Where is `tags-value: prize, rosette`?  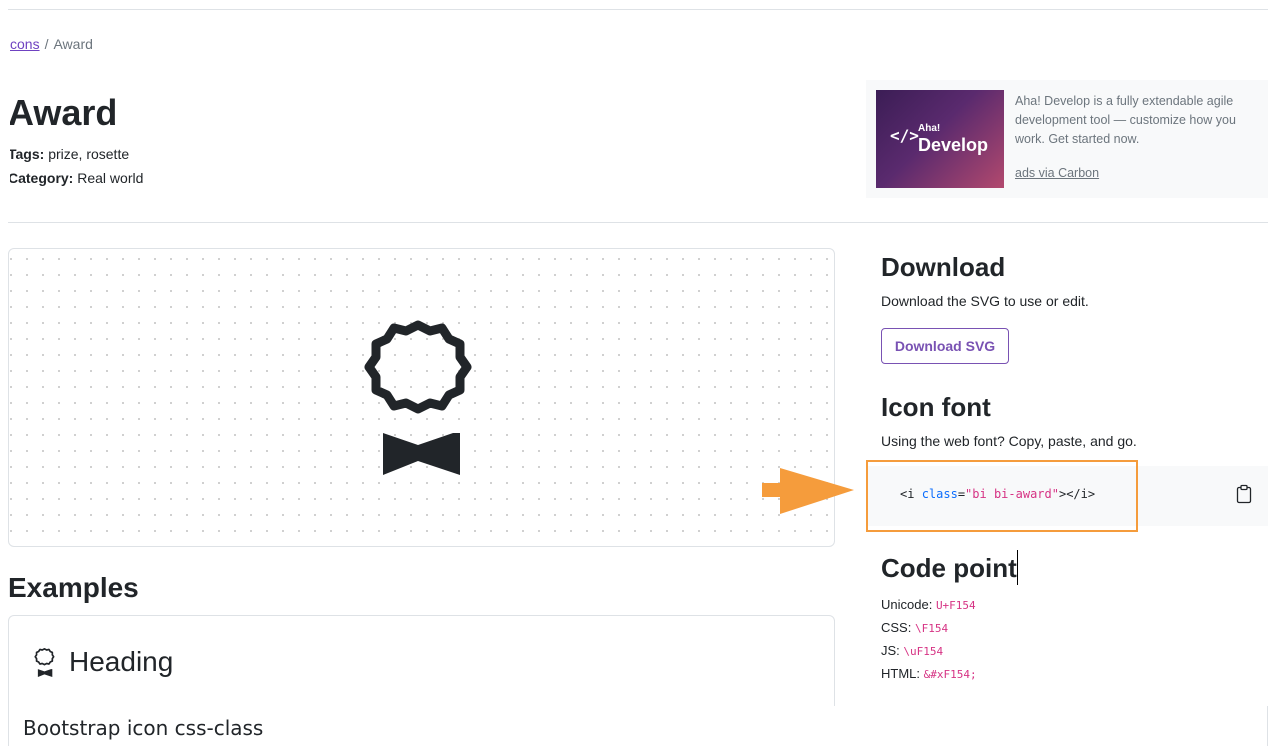 tags-value: prize, rosette is located at coordinates (89, 154).